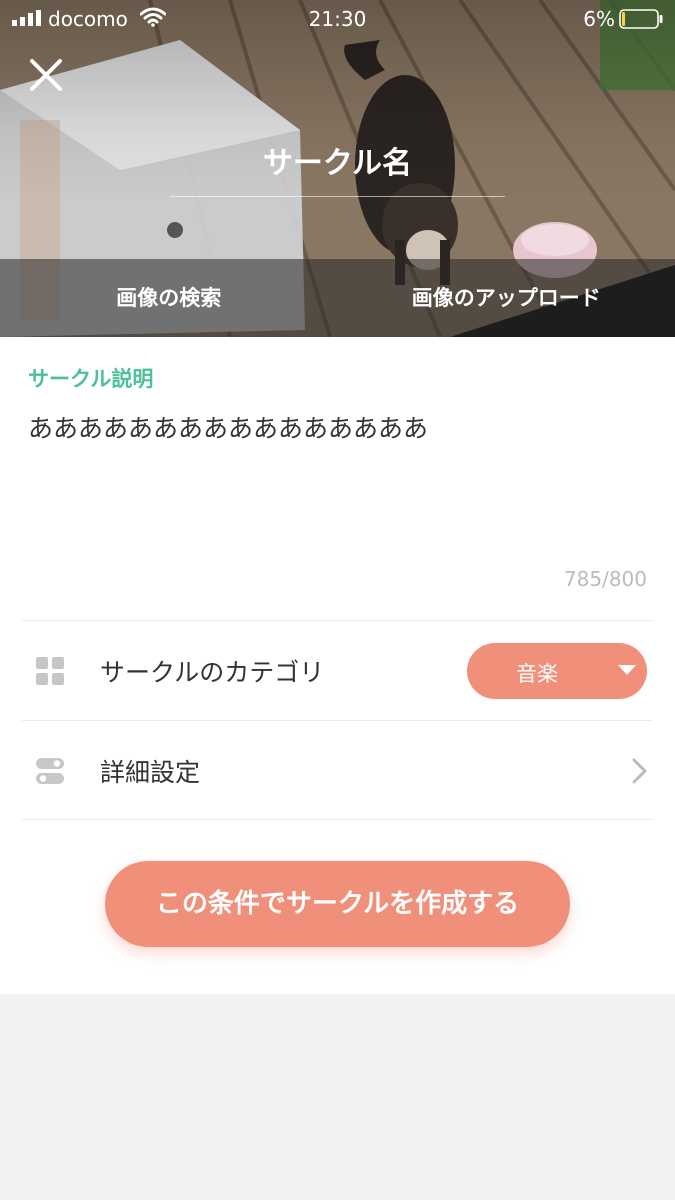 The height and width of the screenshot is (1200, 675). Describe the element at coordinates (169, 298) in the screenshot. I see `search-image-button: 画像の検索` at that location.